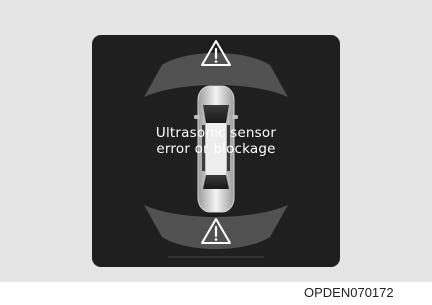 Image resolution: width=432 pixels, height=305 pixels. Describe the element at coordinates (216, 133) in the screenshot. I see `warning-message-line-1: Ultrasonic sensor` at that location.